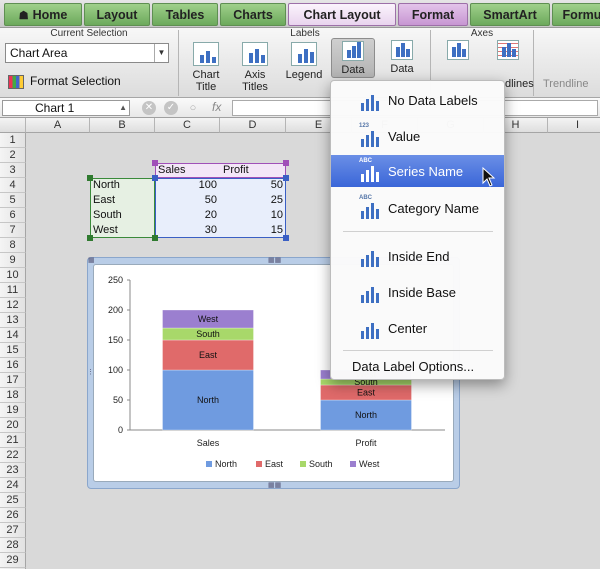 The height and width of the screenshot is (569, 600). I want to click on tab-chart-layout: Chart Layout, so click(342, 14).